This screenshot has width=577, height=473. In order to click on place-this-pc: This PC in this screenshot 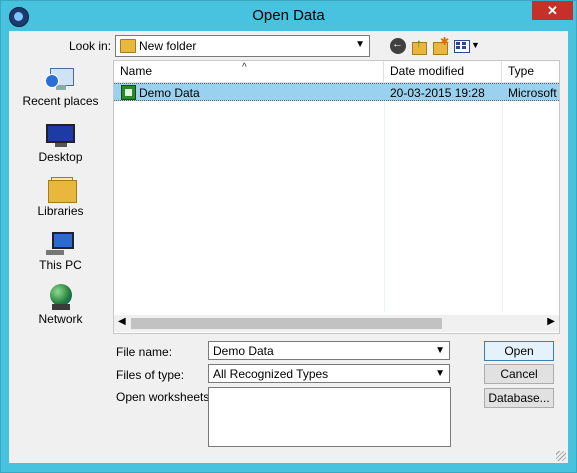, I will do `click(60, 251)`.